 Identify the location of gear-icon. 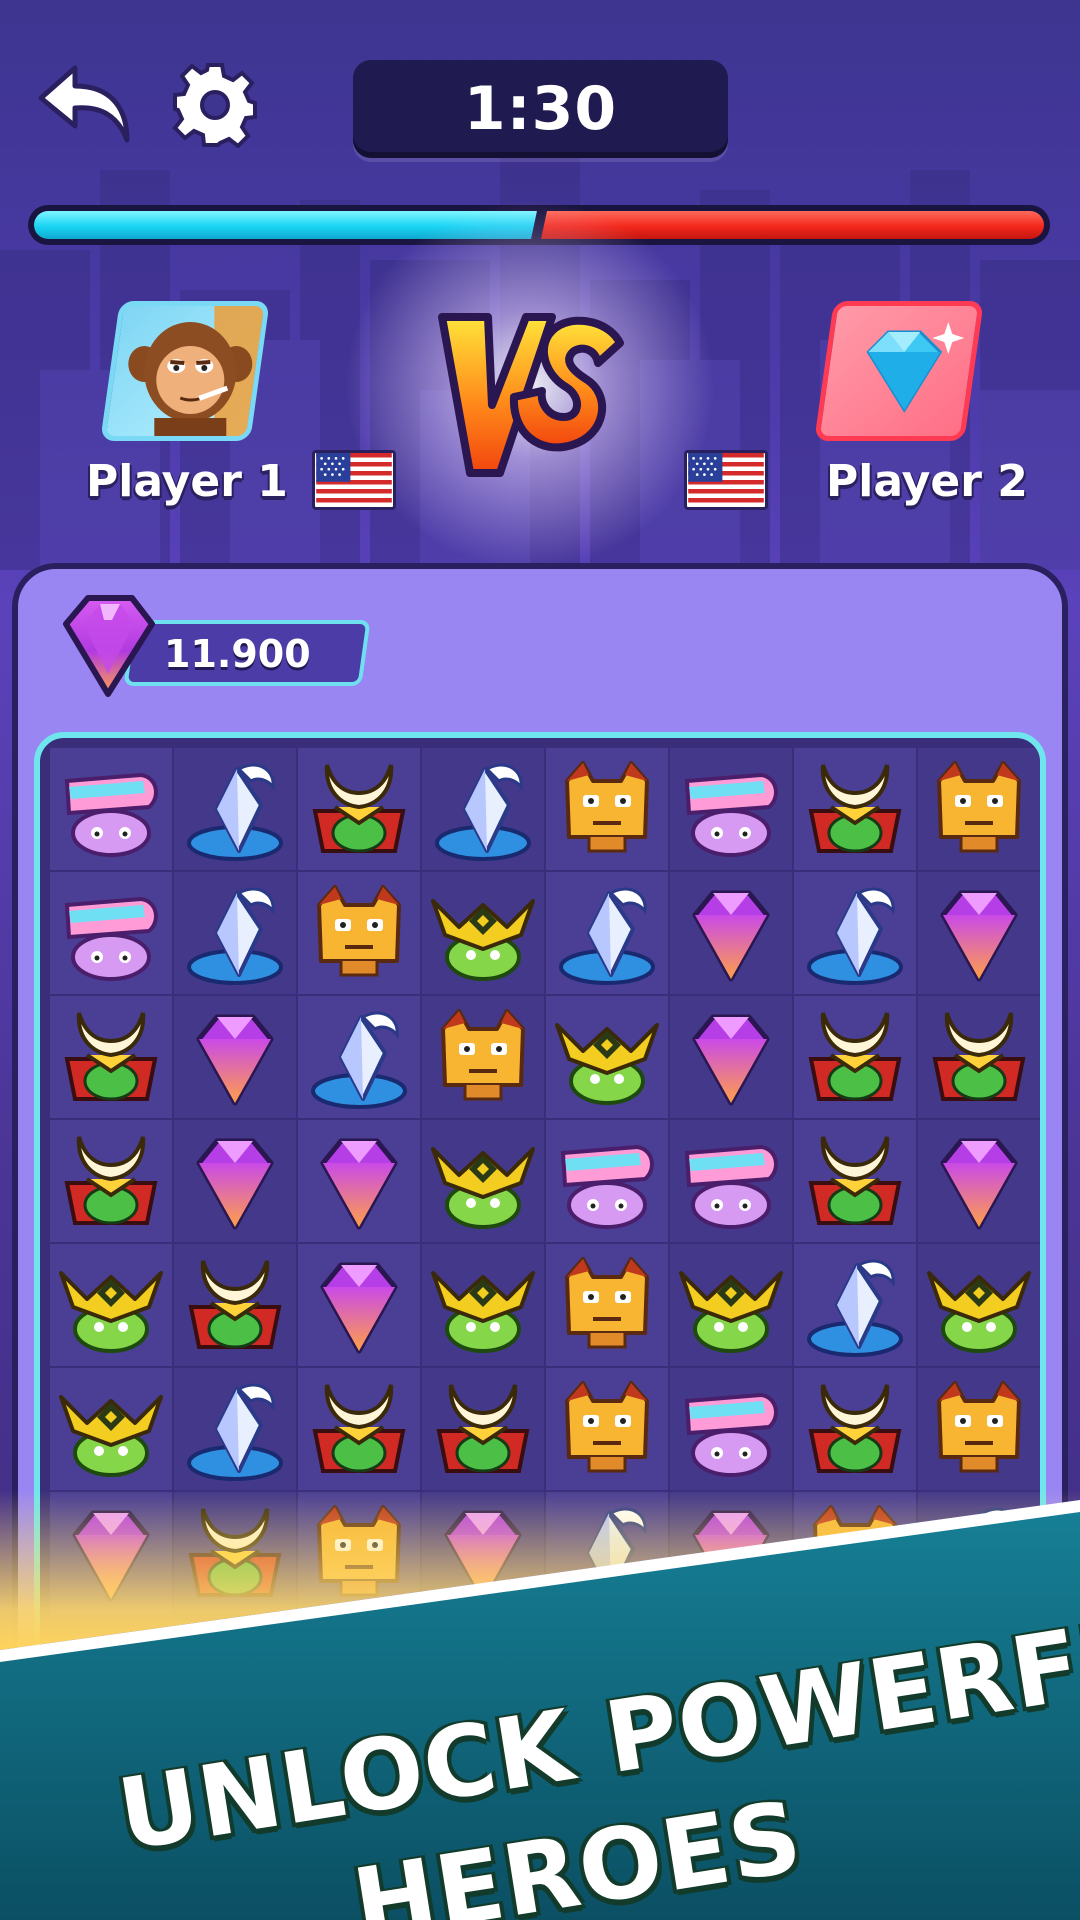
(214, 105).